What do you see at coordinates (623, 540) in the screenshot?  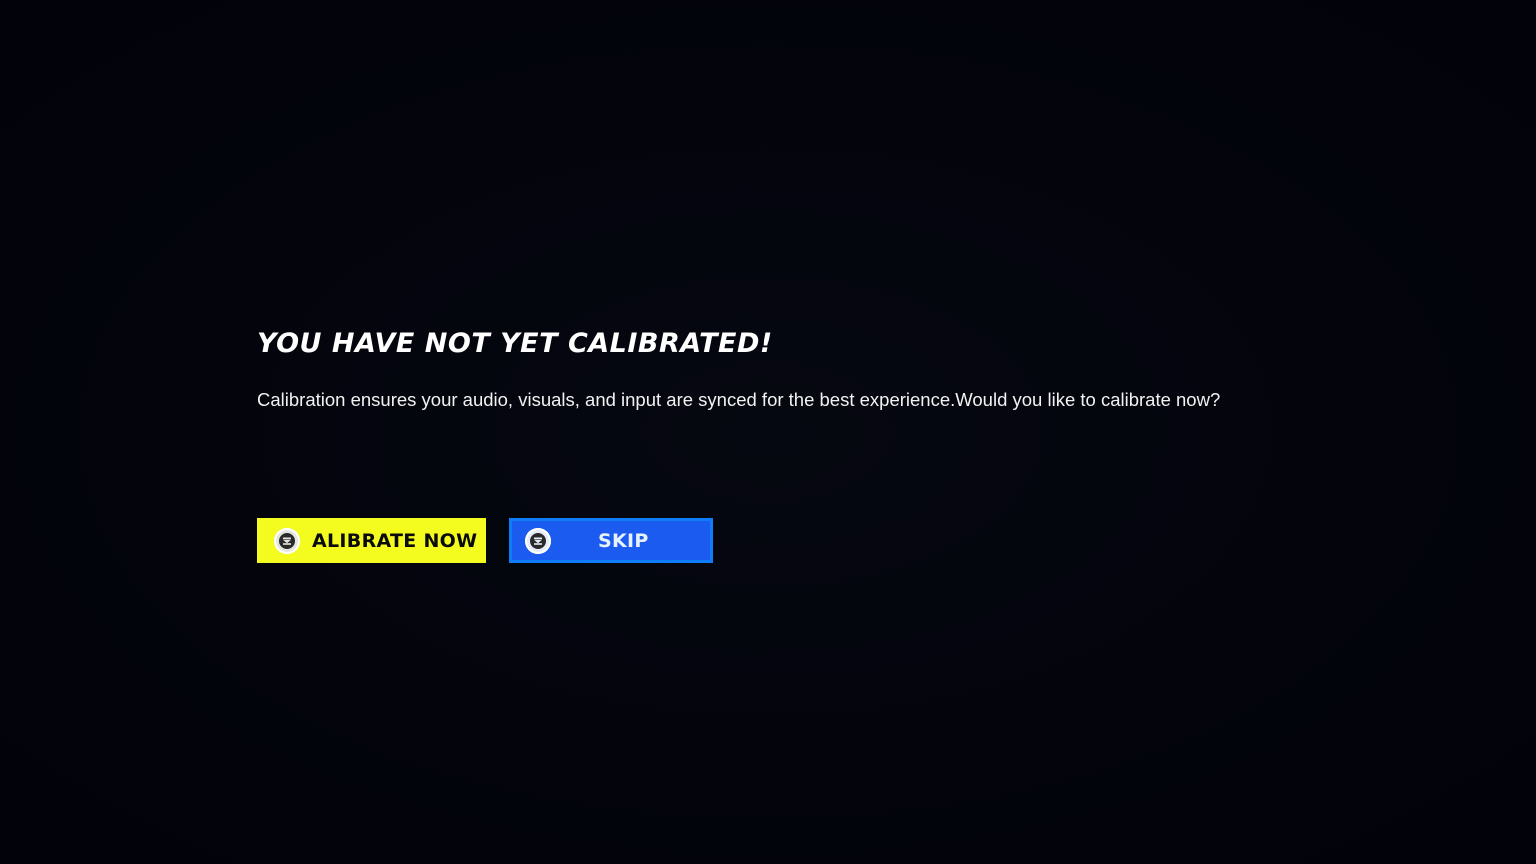 I see `skip-label: SKIP` at bounding box center [623, 540].